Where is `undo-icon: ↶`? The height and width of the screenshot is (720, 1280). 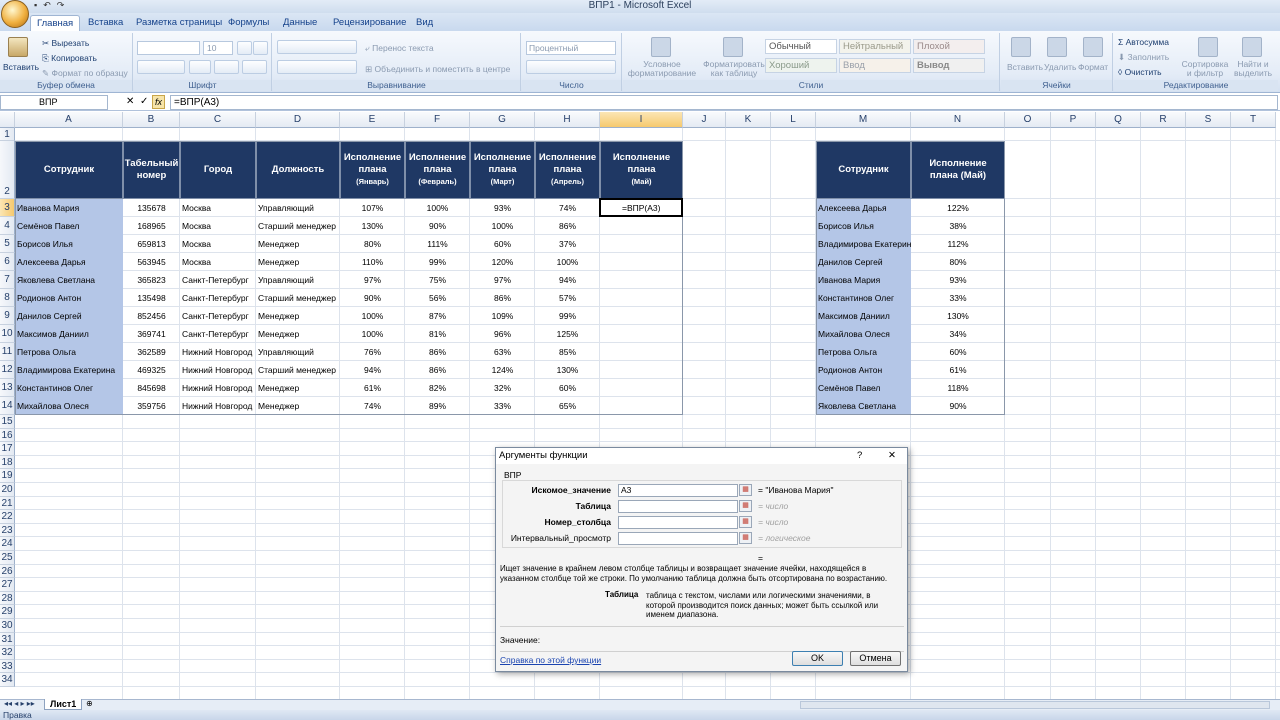
undo-icon: ↶ is located at coordinates (47, 6).